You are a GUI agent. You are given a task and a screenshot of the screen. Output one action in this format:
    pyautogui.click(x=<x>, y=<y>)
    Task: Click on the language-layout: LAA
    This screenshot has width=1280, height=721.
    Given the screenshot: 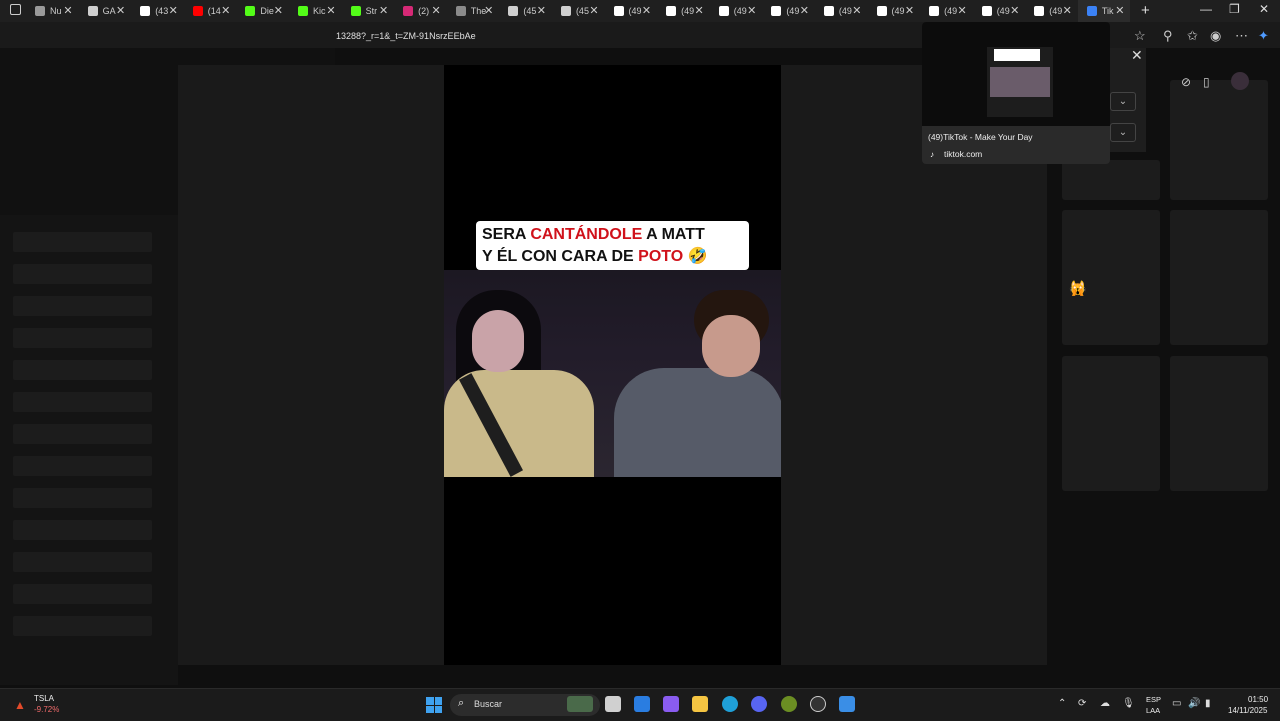 What is the action you would take?
    pyautogui.click(x=1153, y=710)
    